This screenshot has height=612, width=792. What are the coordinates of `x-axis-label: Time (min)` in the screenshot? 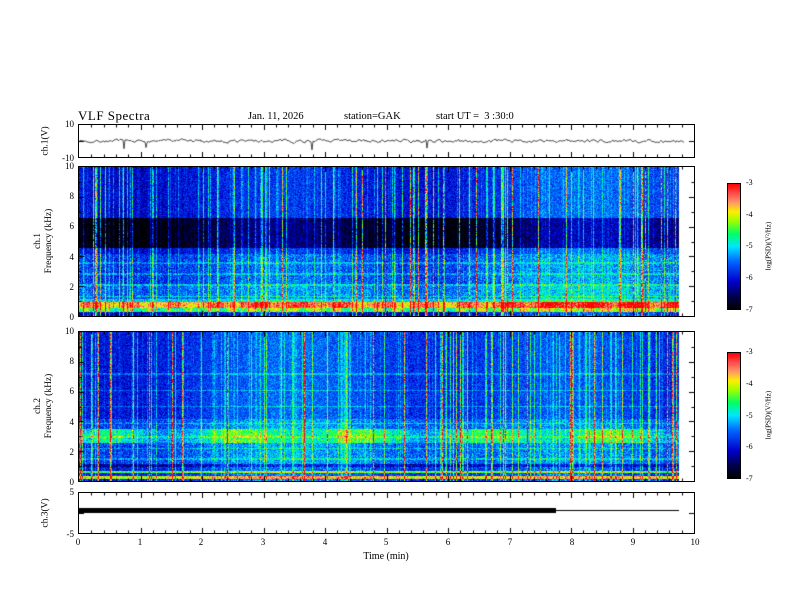 It's located at (386, 556).